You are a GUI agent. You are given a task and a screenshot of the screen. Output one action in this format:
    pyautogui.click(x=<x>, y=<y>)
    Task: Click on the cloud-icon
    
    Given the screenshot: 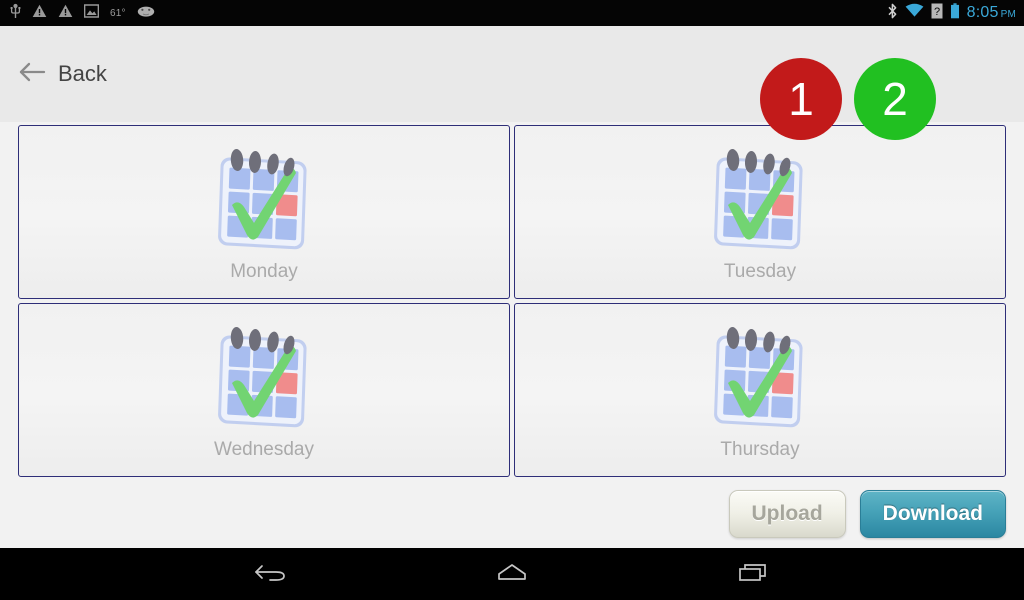 What is the action you would take?
    pyautogui.click(x=146, y=13)
    